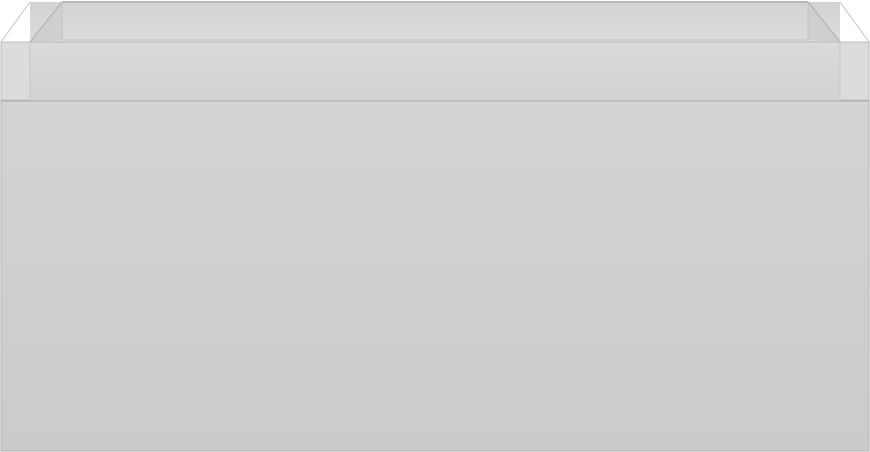 The height and width of the screenshot is (452, 870). Describe the element at coordinates (435, 22) in the screenshot. I see `drawer-interior` at that location.